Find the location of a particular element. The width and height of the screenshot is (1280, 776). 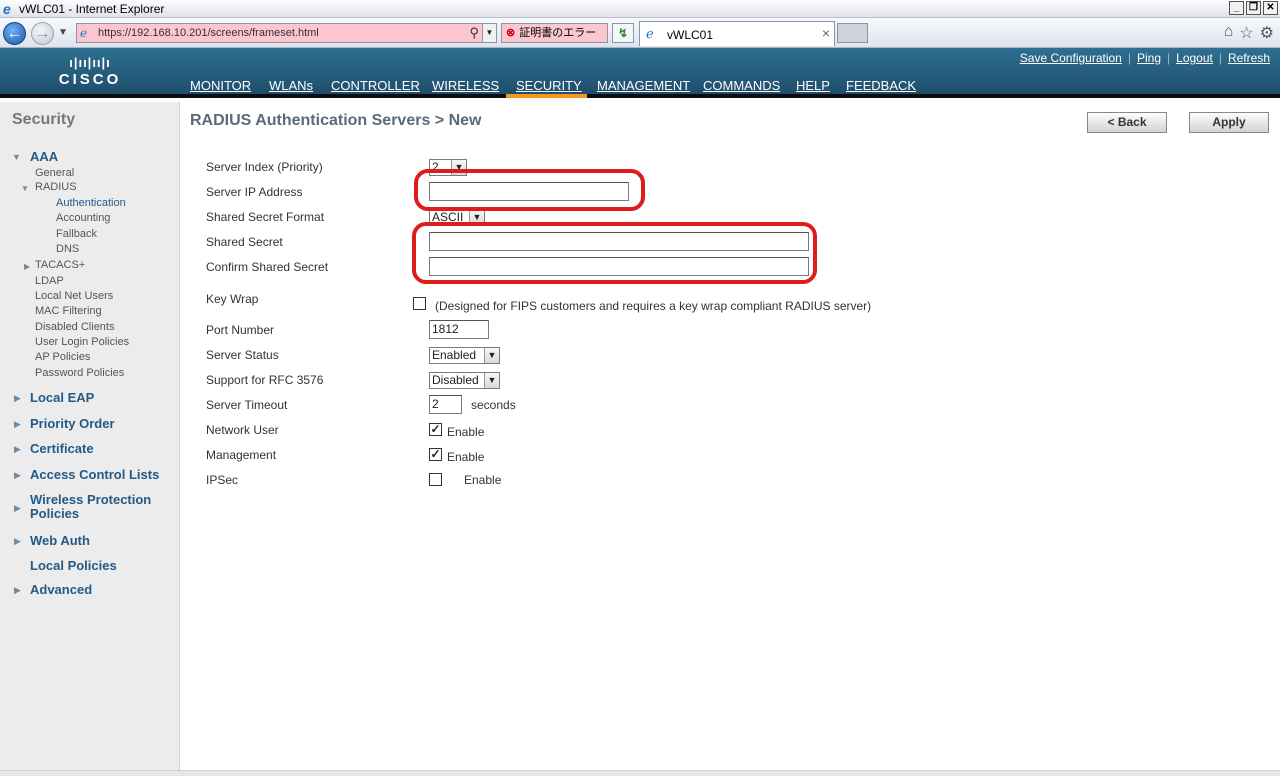

menu-security: SECURITY is located at coordinates (546, 87).